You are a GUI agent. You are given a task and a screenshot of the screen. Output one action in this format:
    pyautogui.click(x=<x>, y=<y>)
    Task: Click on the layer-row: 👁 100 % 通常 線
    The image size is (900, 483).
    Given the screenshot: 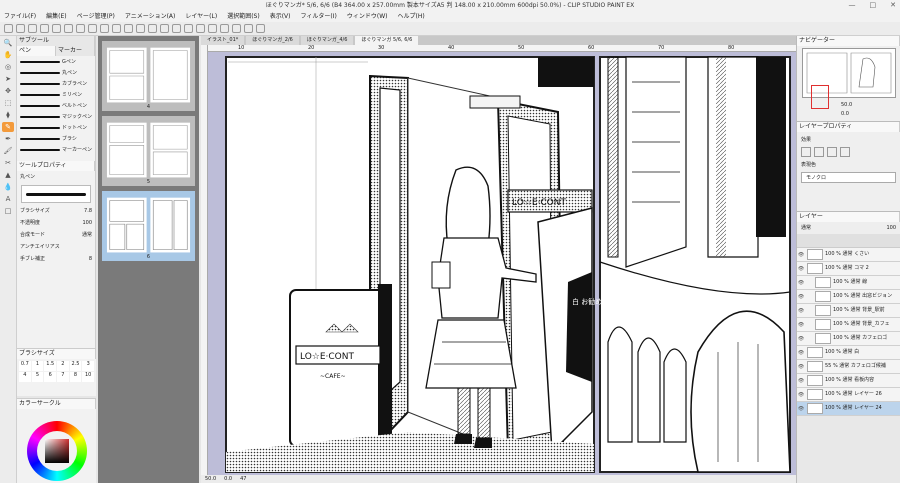 What is the action you would take?
    pyautogui.click(x=848, y=283)
    